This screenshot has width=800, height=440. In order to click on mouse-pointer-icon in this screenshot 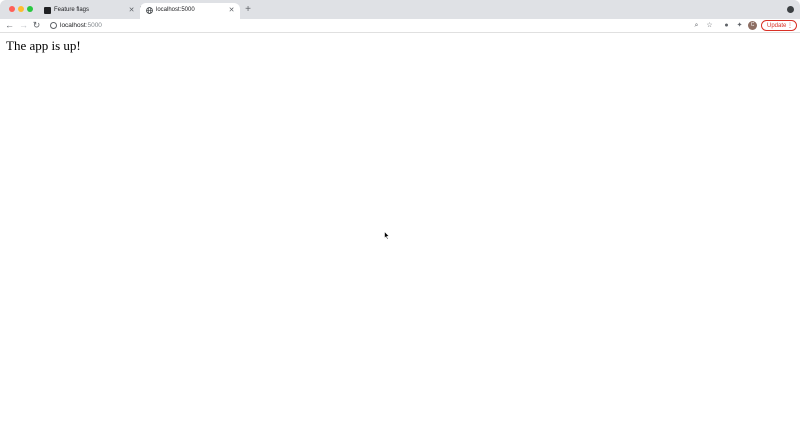, I will do `click(387, 235)`.